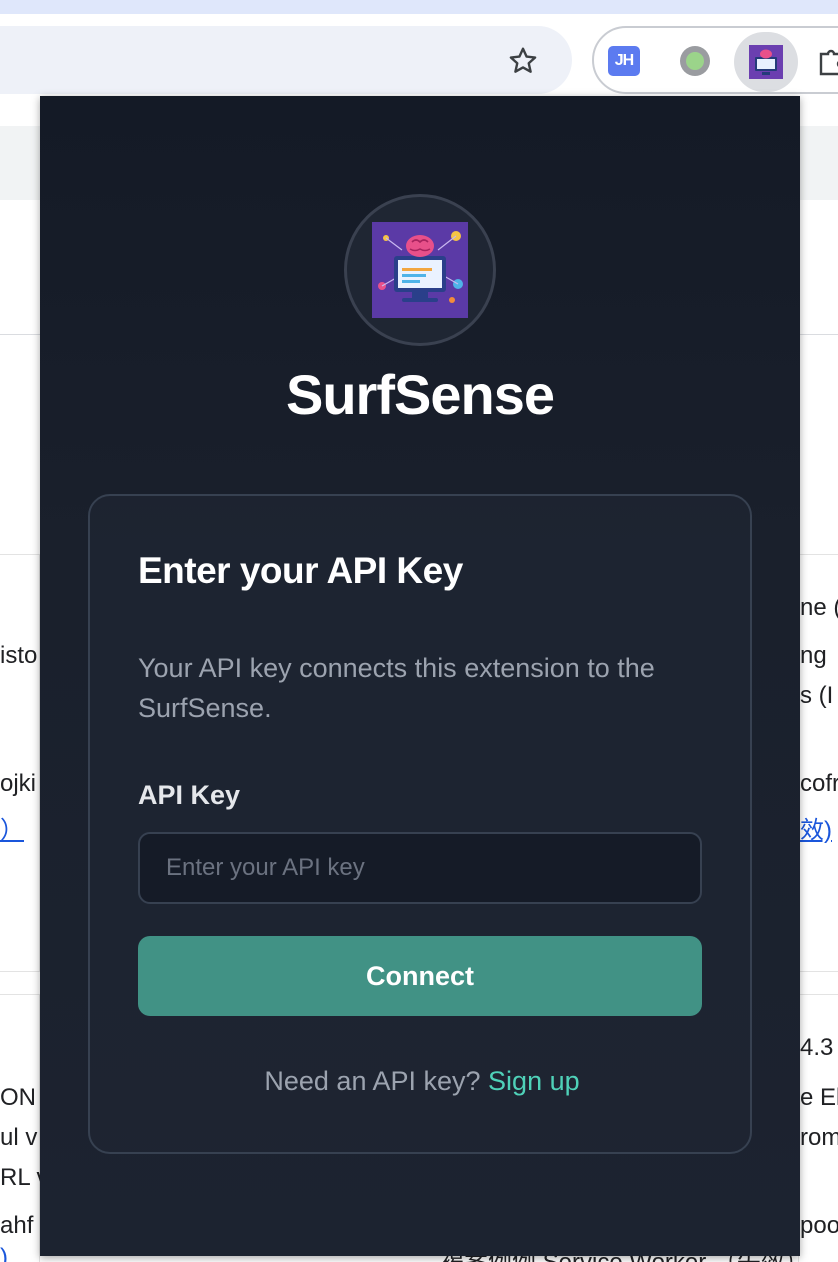  Describe the element at coordinates (286, 60) in the screenshot. I see `address-bar` at that location.